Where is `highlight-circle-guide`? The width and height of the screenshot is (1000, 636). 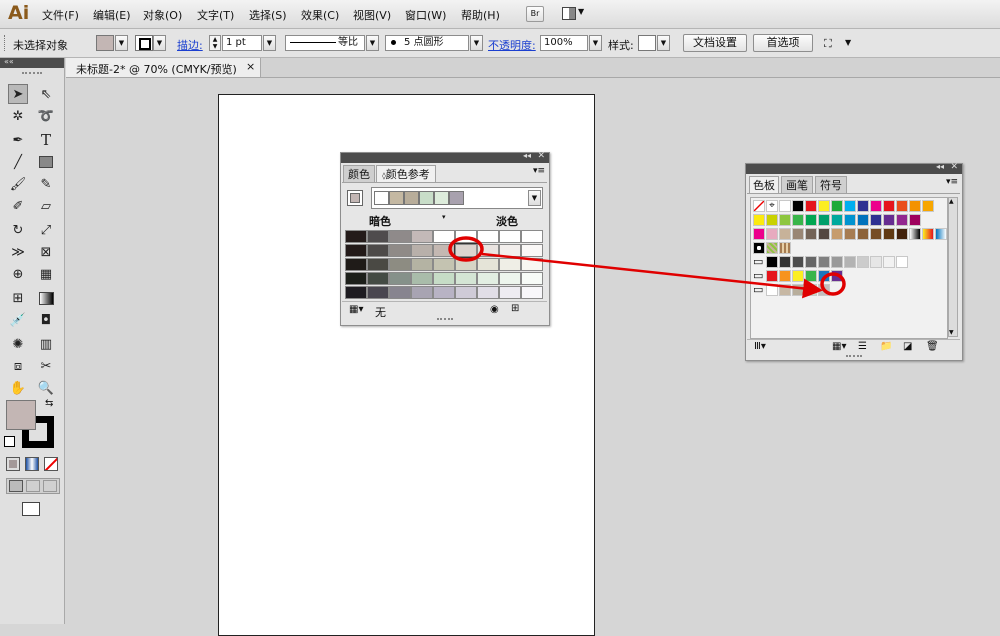 highlight-circle-guide is located at coordinates (466, 249).